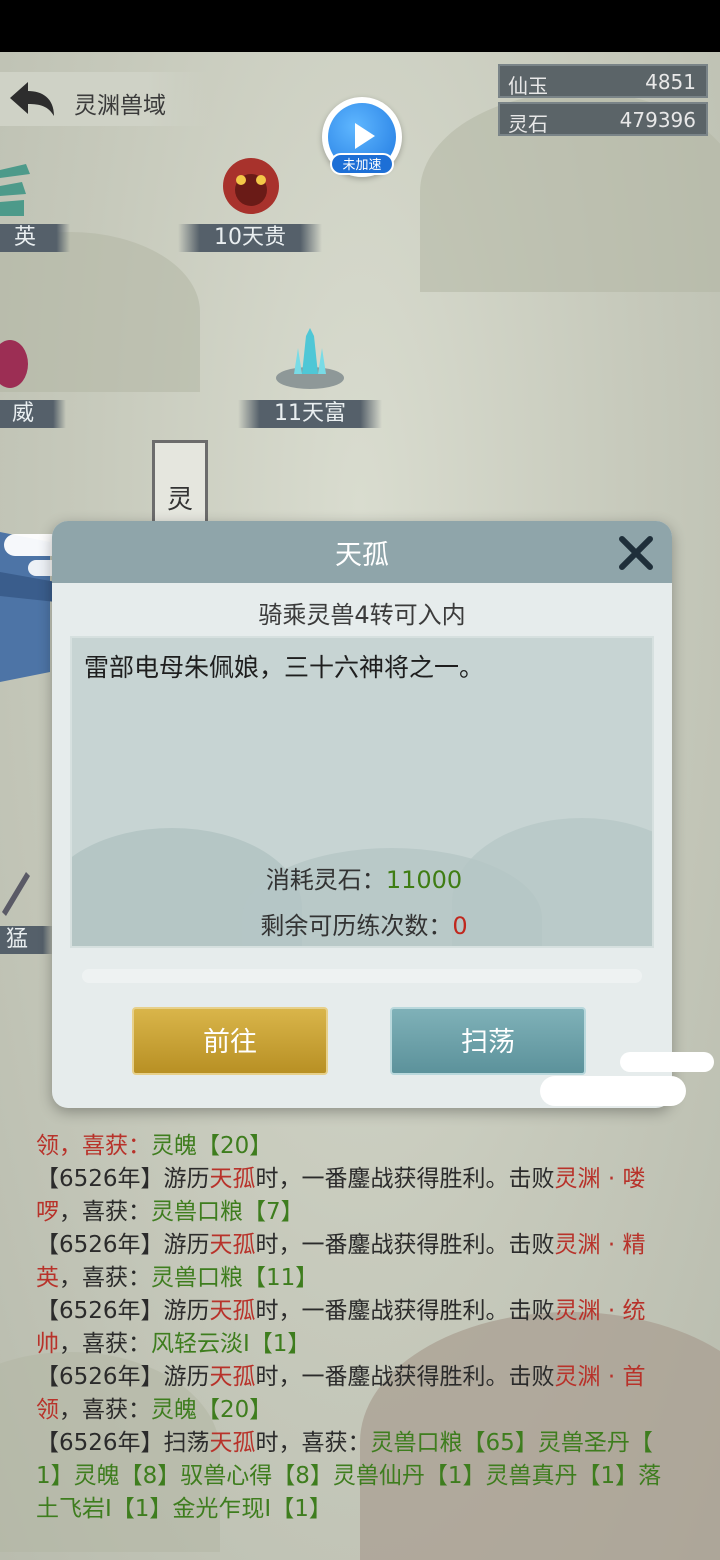 The height and width of the screenshot is (1560, 720). I want to click on cloud-divider, so click(362, 976).